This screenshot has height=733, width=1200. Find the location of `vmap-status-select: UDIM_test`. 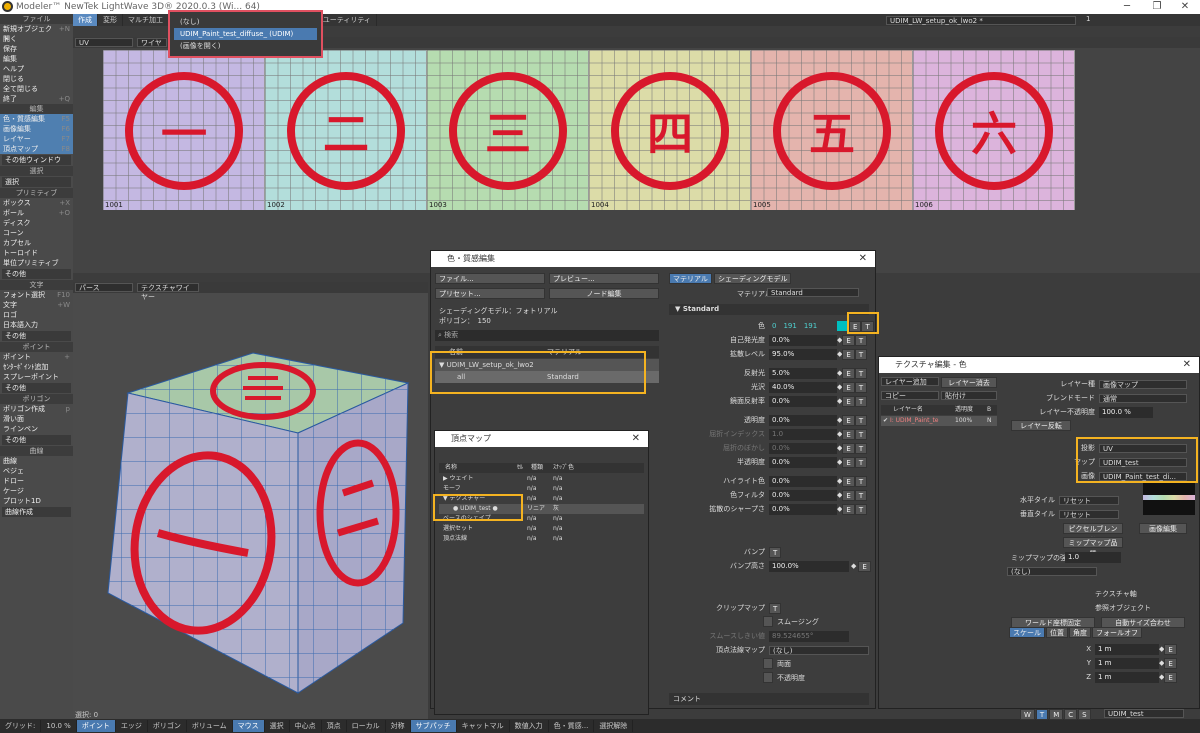

vmap-status-select: UDIM_test is located at coordinates (1144, 713).